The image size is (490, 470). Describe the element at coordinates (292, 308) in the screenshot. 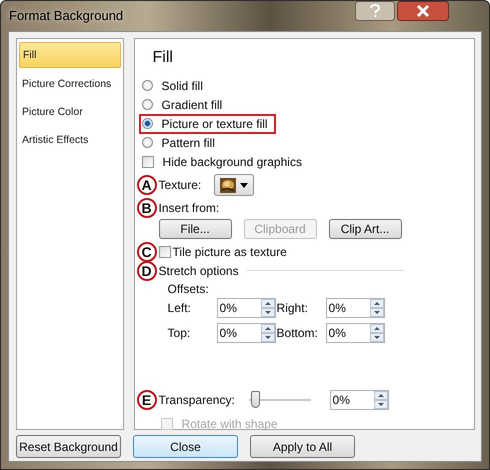

I see `field-label: Right:` at that location.